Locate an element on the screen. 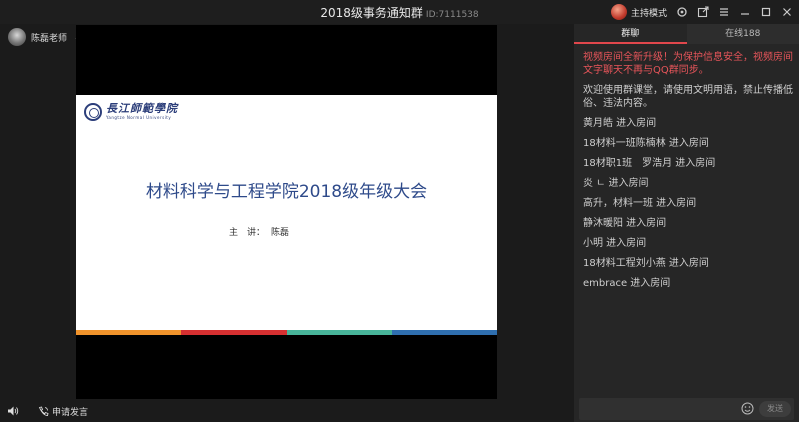  apply-to-speak-label: 申请发言 is located at coordinates (70, 413).